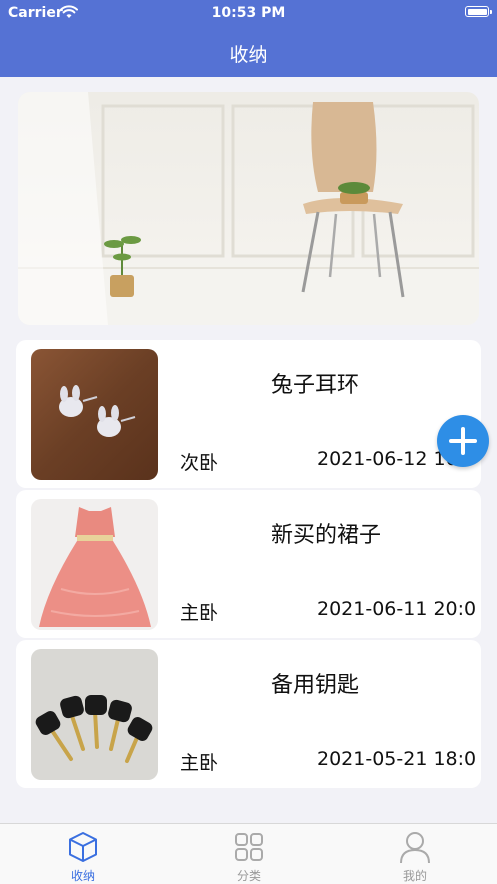 The height and width of the screenshot is (884, 497). Describe the element at coordinates (249, 847) in the screenshot. I see `grid-icon` at that location.